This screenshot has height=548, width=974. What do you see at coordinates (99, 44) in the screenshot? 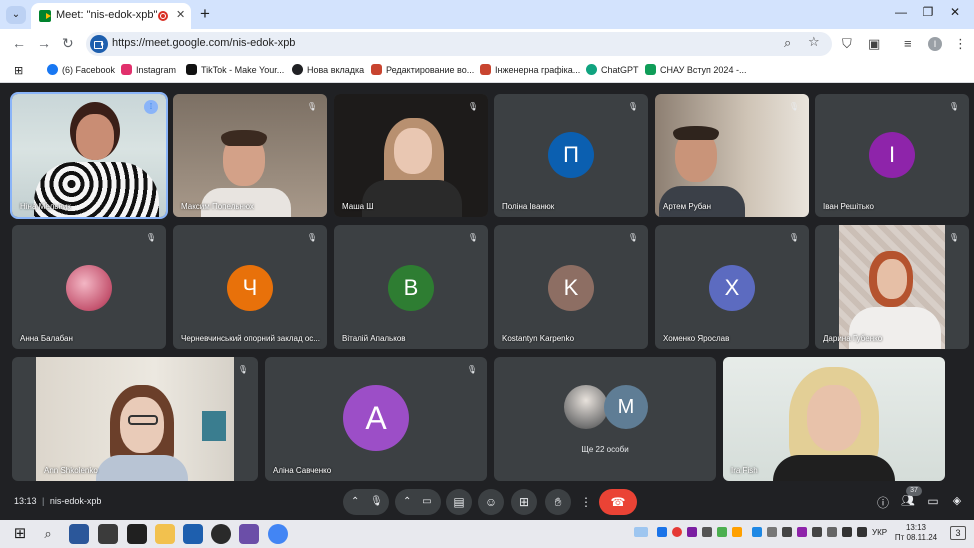
I see `site-info-icon` at bounding box center [99, 44].